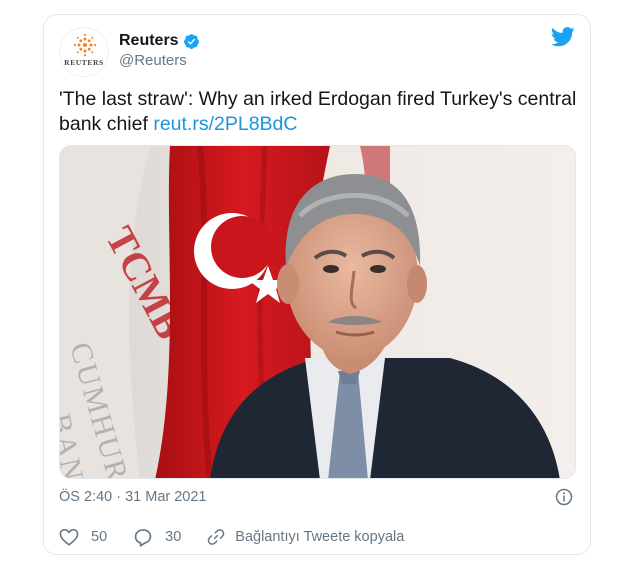 The width and height of the screenshot is (631, 576). Describe the element at coordinates (563, 37) in the screenshot. I see `twitter-bird-icon` at that location.